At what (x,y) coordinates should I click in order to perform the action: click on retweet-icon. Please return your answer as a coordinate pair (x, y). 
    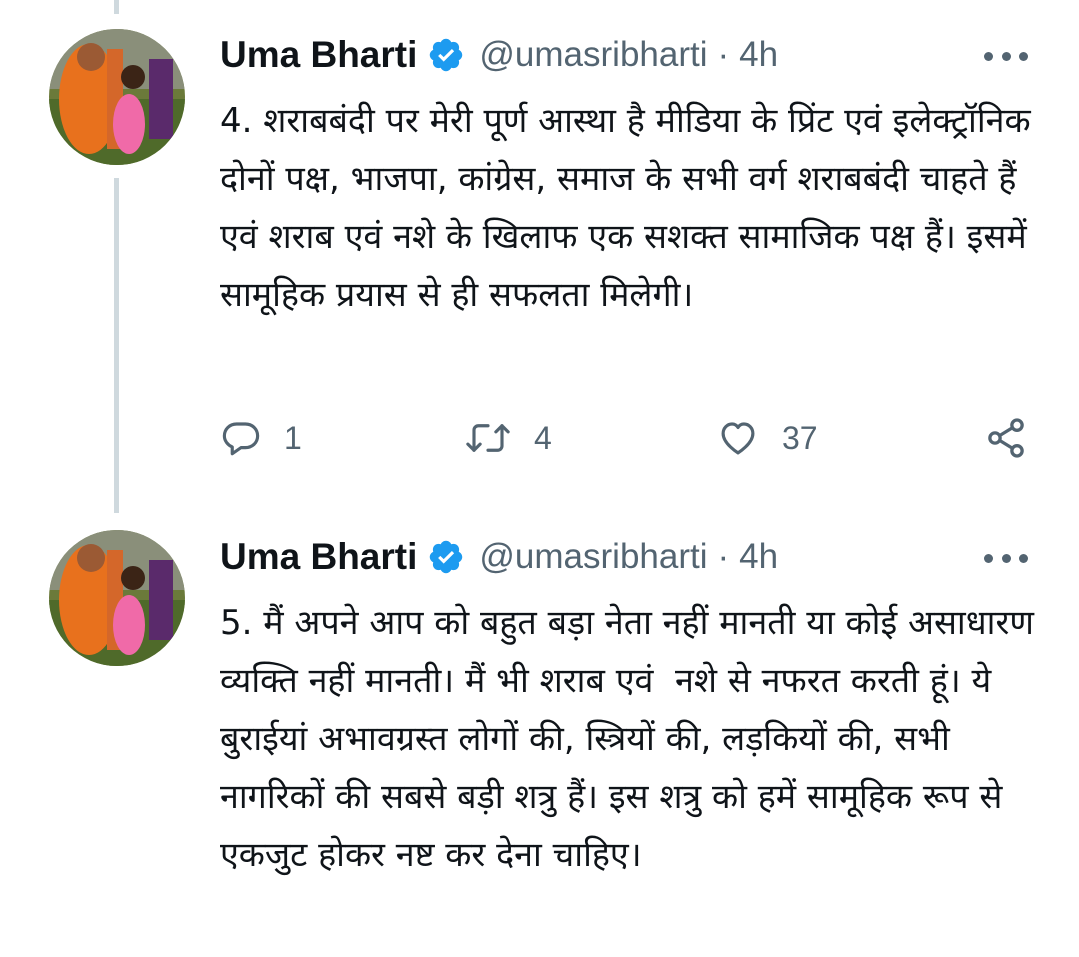
    Looking at the image, I should click on (488, 438).